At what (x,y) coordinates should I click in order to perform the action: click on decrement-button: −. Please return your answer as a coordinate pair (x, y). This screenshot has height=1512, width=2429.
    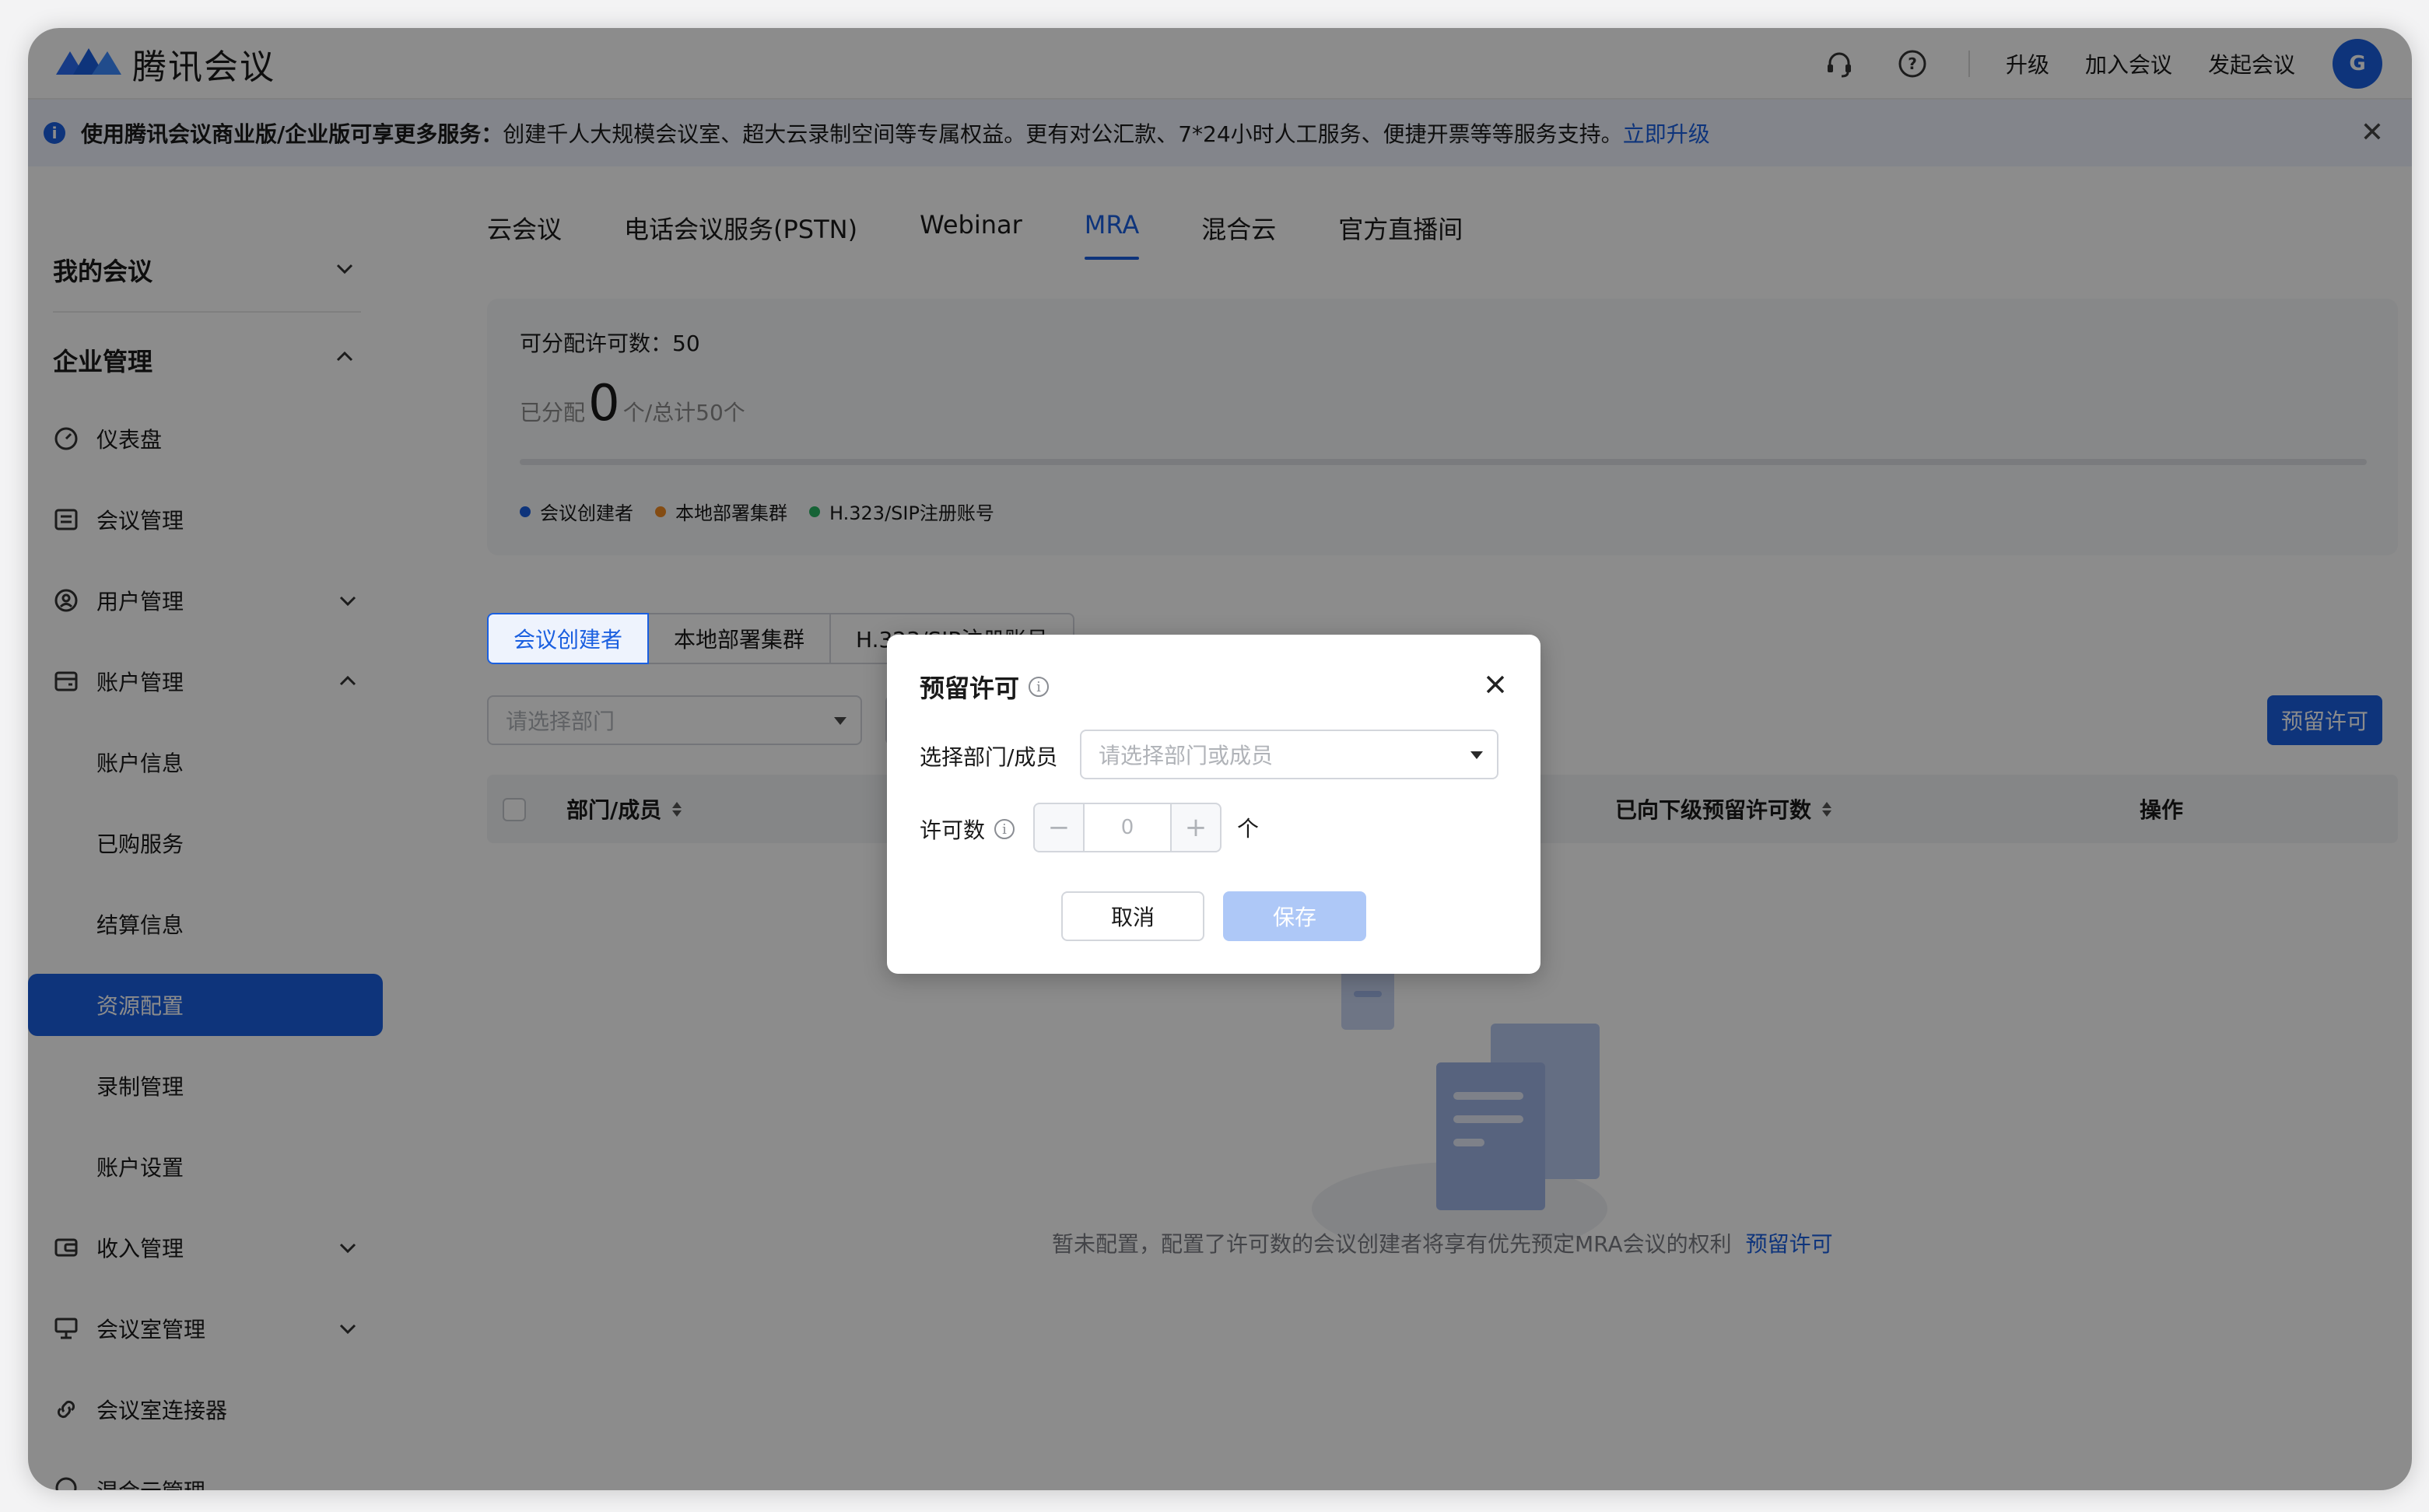
    Looking at the image, I should click on (1059, 828).